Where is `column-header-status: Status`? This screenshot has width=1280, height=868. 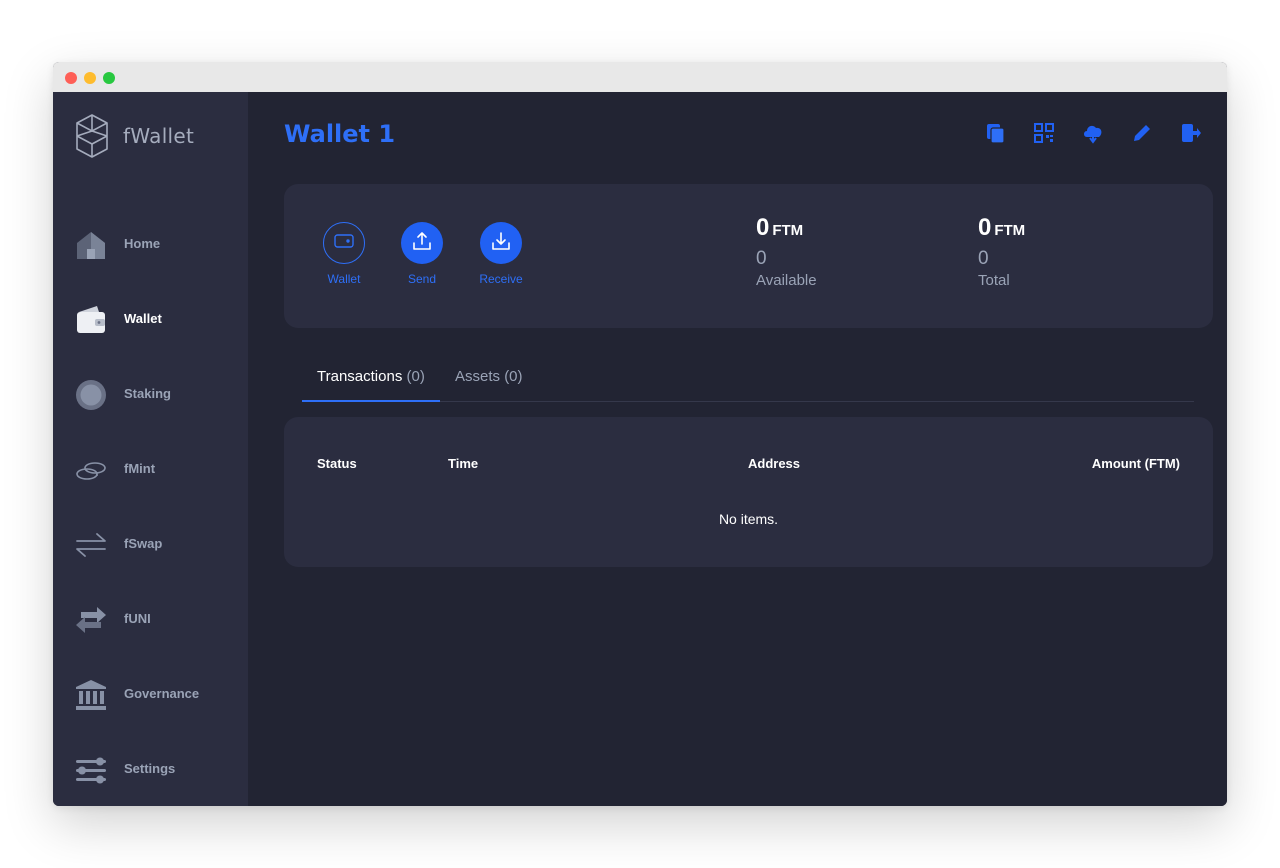 column-header-status: Status is located at coordinates (337, 463).